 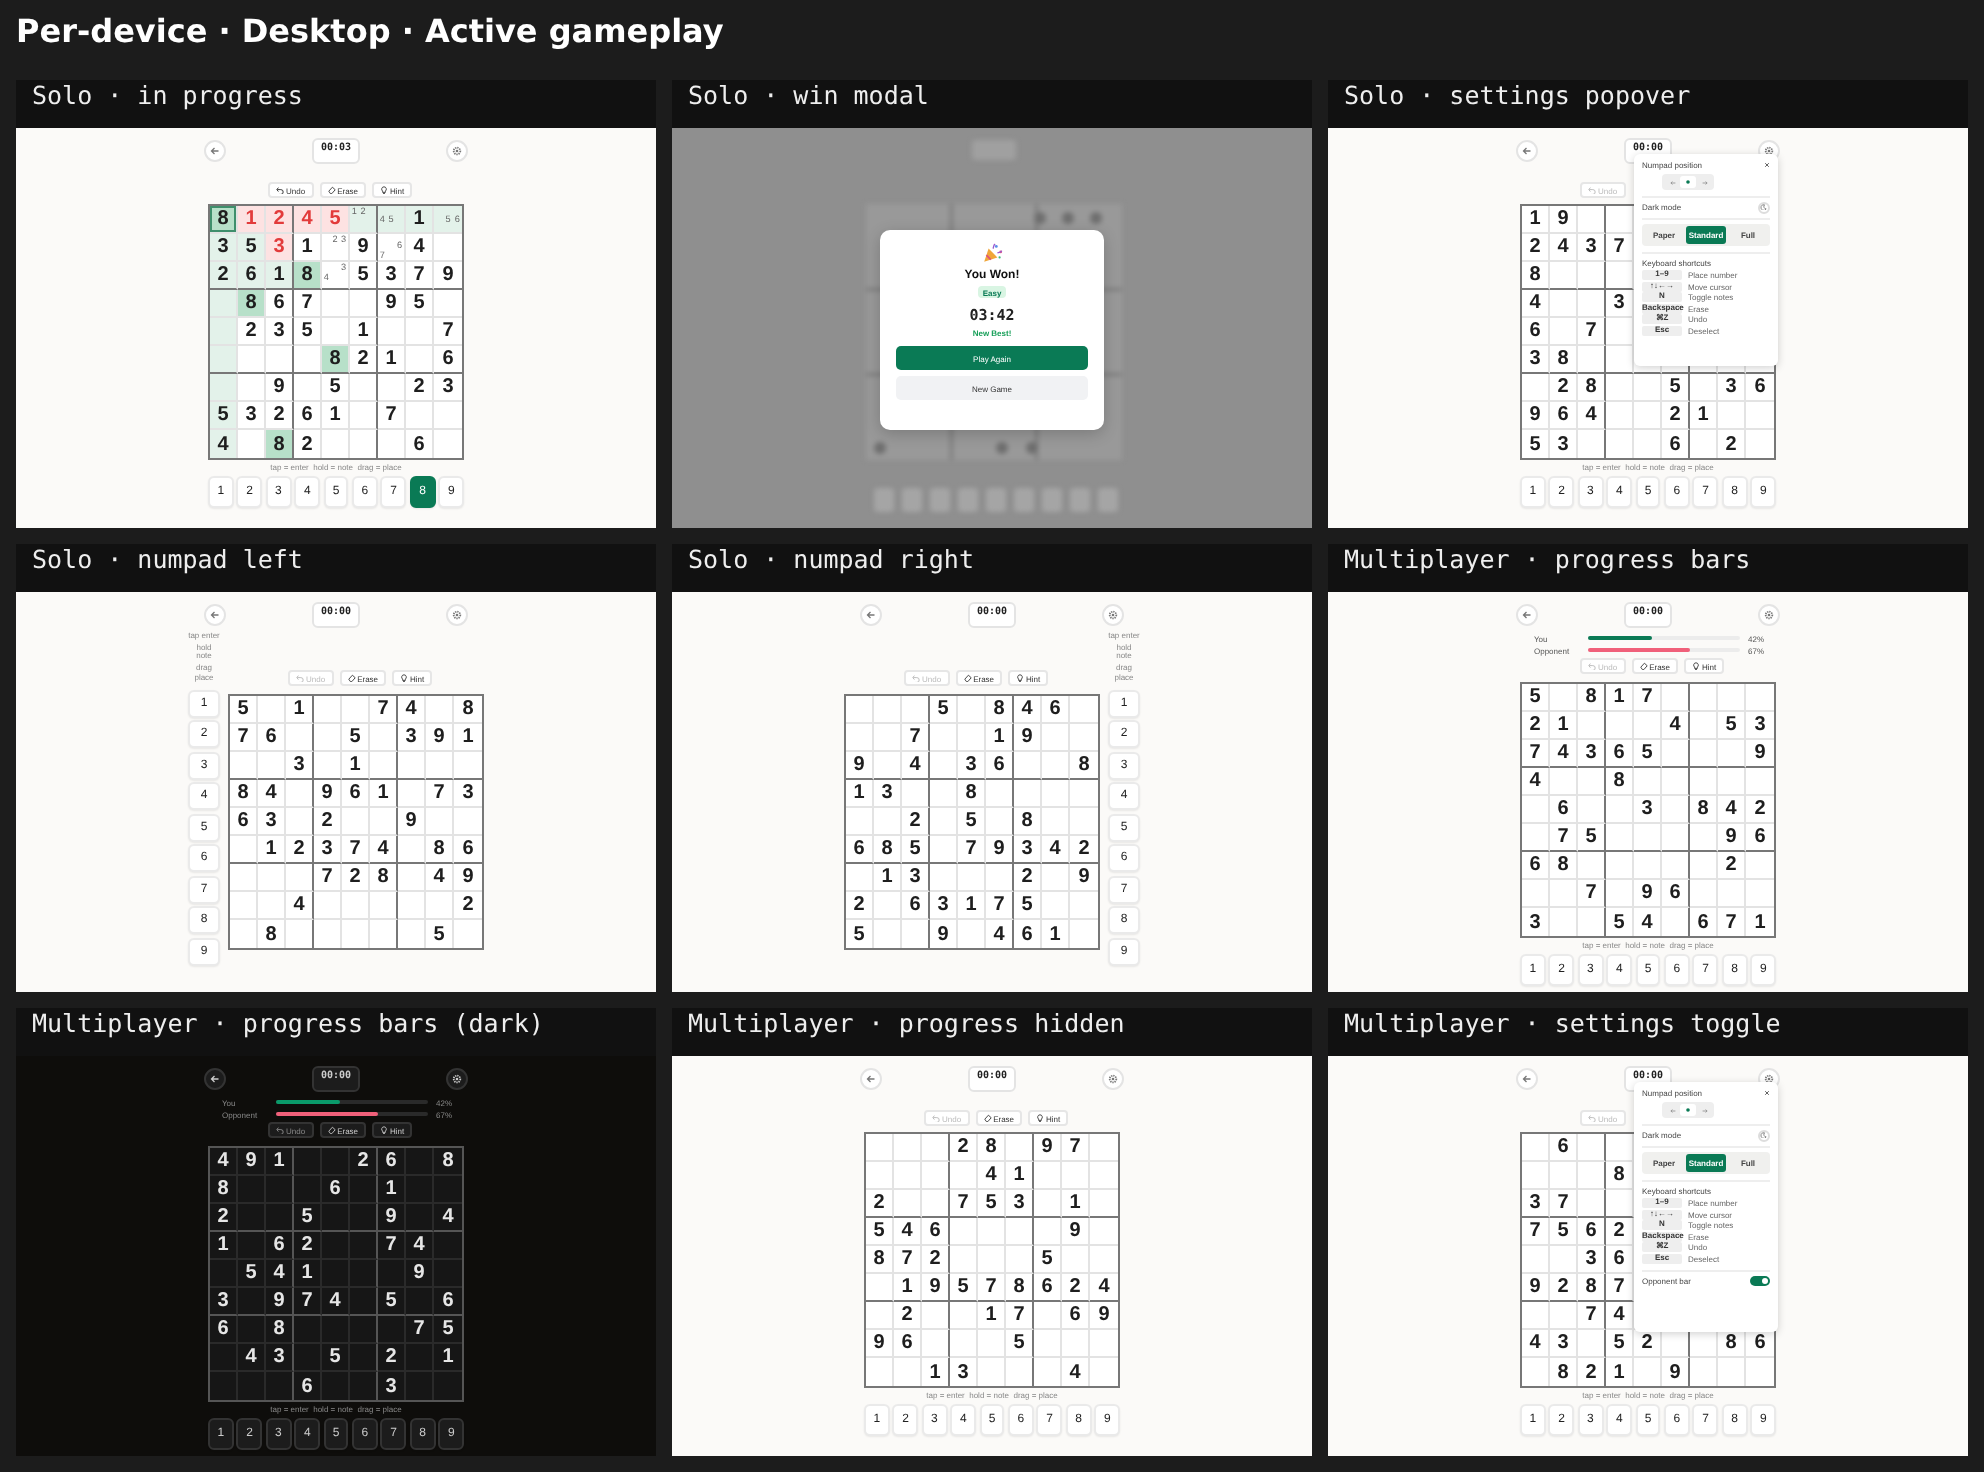 I want to click on back-button, so click(x=215, y=1078).